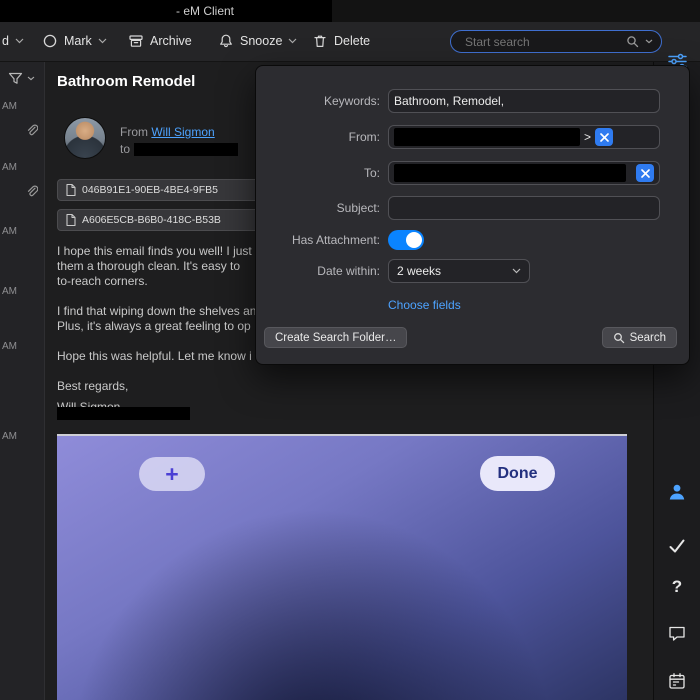 The image size is (700, 700). I want to click on date-within-select: 2 weeks, so click(459, 271).